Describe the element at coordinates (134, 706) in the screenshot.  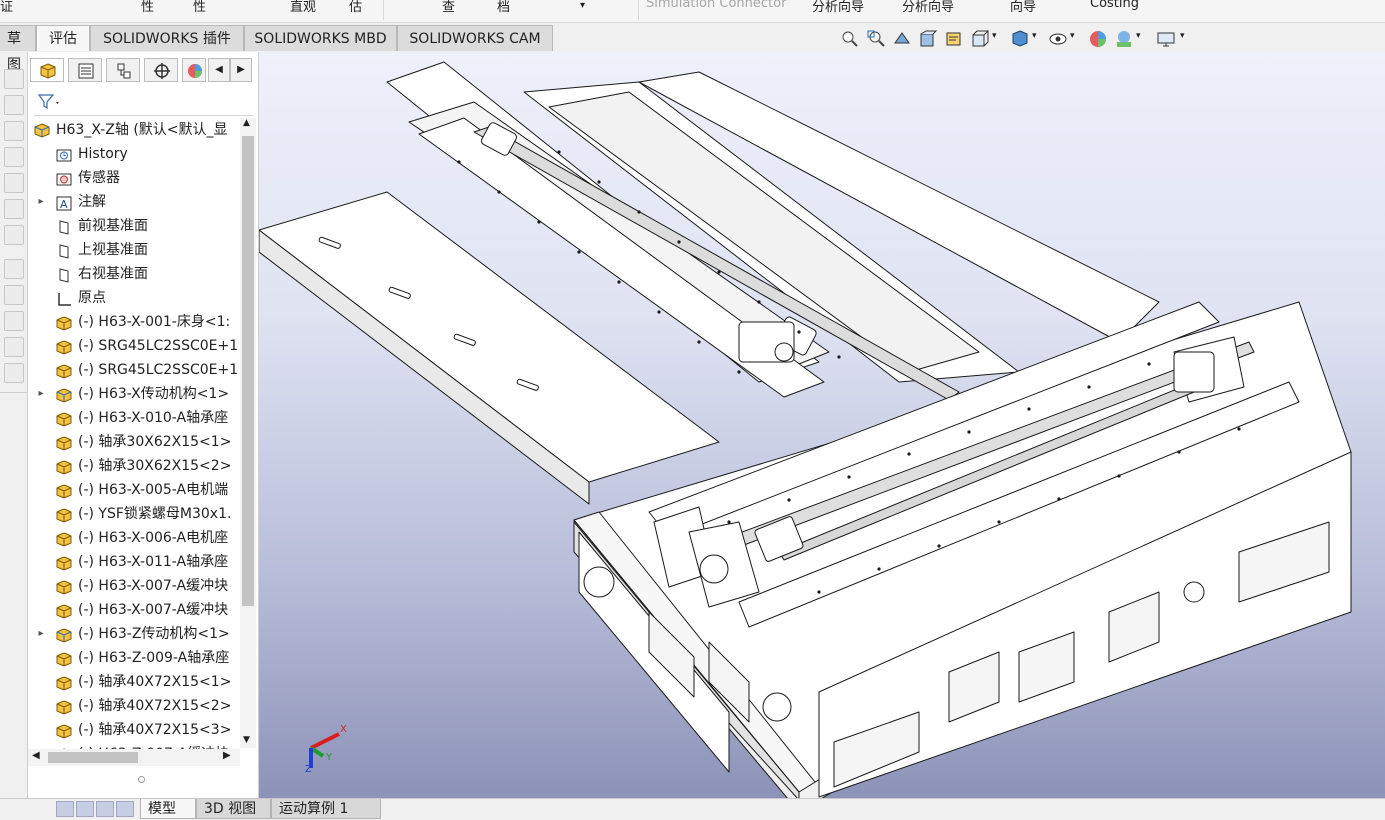
I see `tree-item: (-) 轴承40X72X15<2>` at that location.